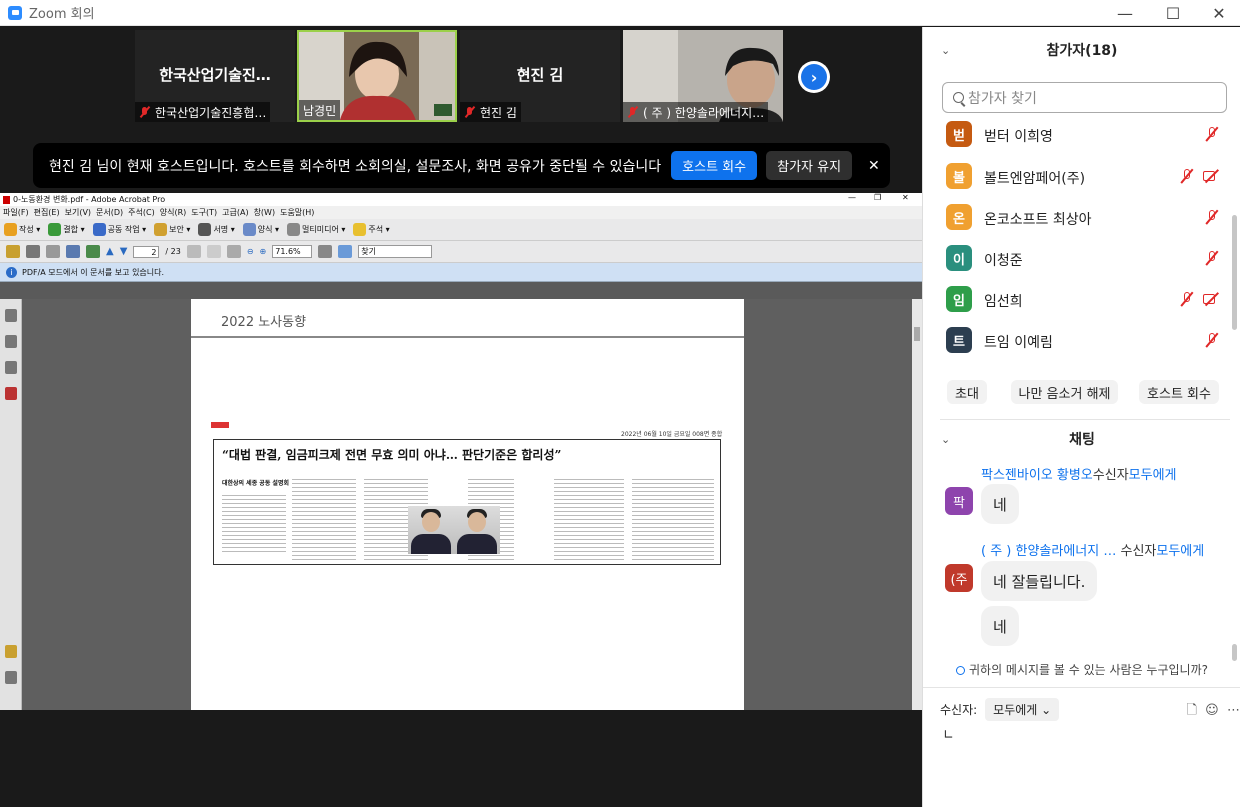 This screenshot has width=1240, height=807. What do you see at coordinates (53, 251) in the screenshot?
I see `save-icon` at bounding box center [53, 251].